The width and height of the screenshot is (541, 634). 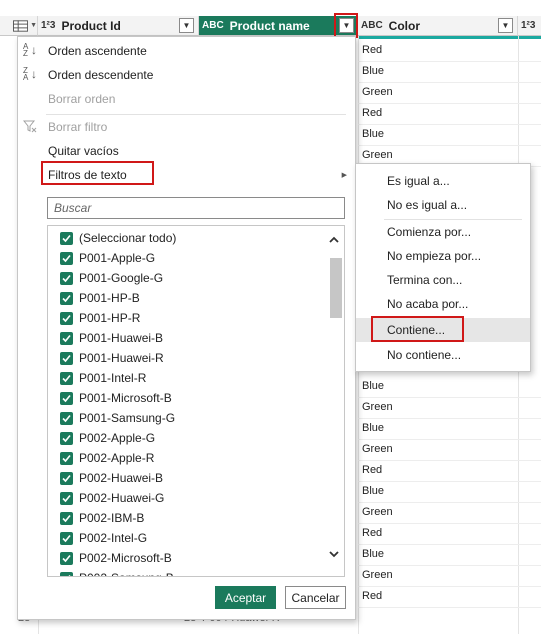 I want to click on clear-sort-item: Borrar orden, so click(x=186, y=99).